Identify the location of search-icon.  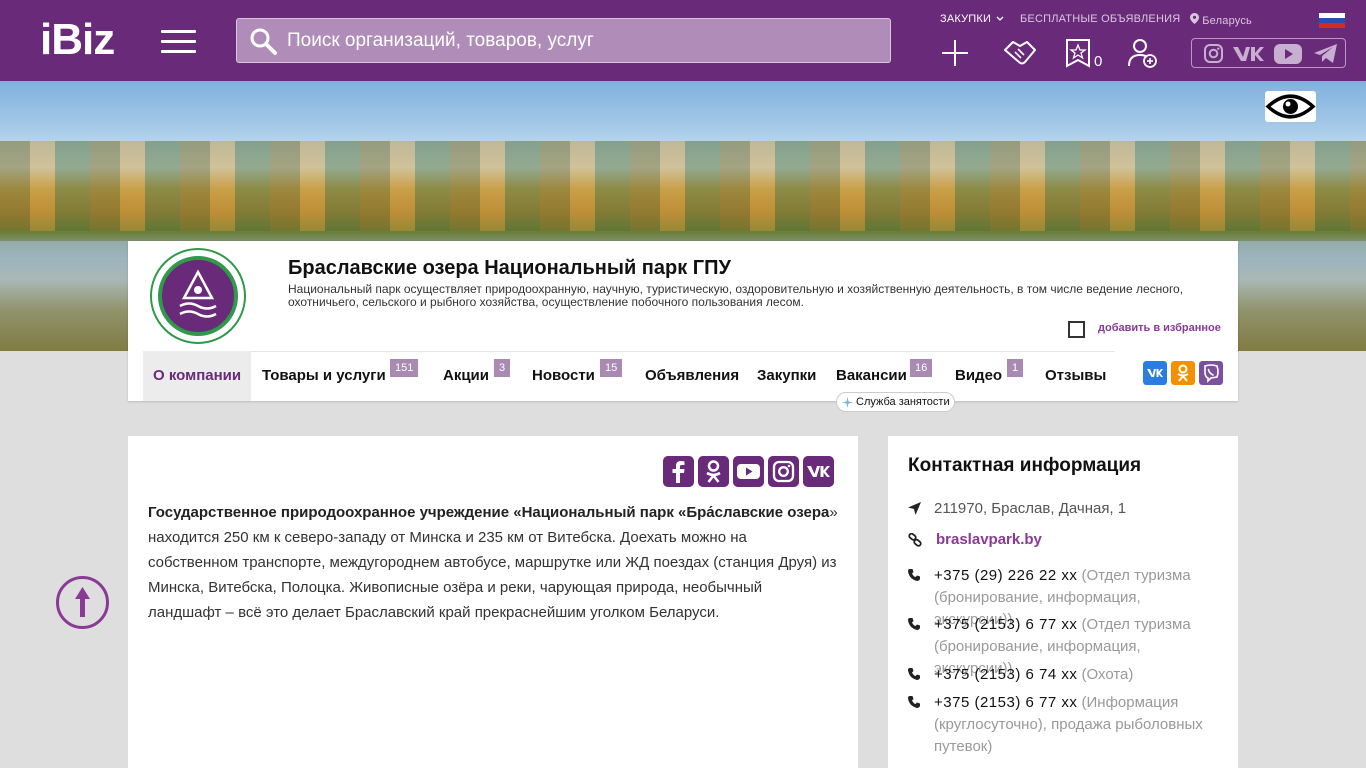
(263, 41).